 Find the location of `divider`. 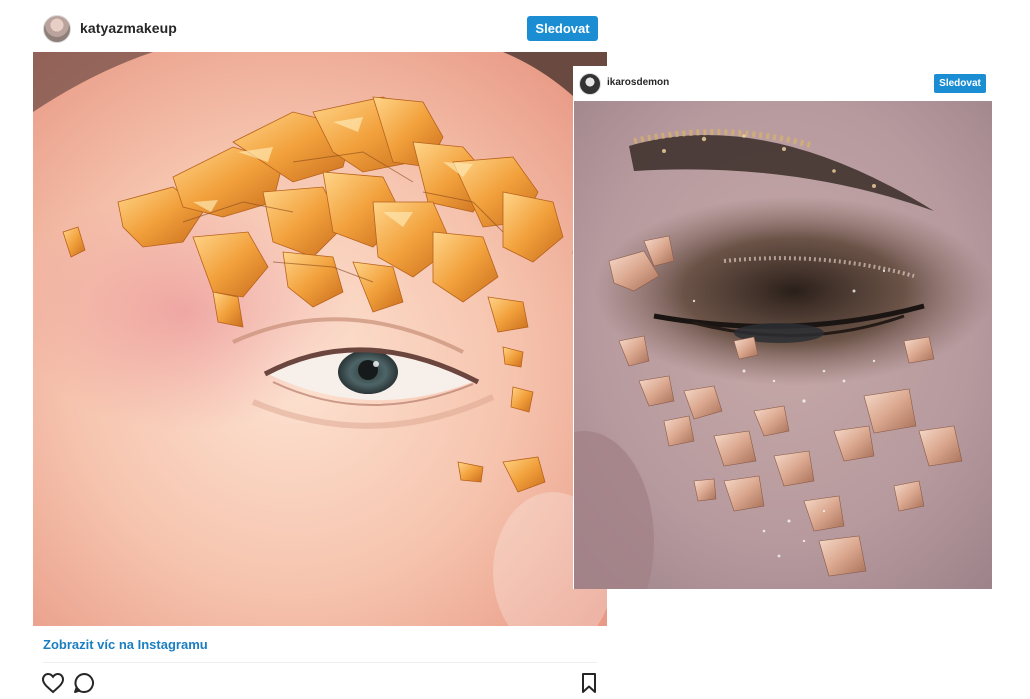

divider is located at coordinates (320, 662).